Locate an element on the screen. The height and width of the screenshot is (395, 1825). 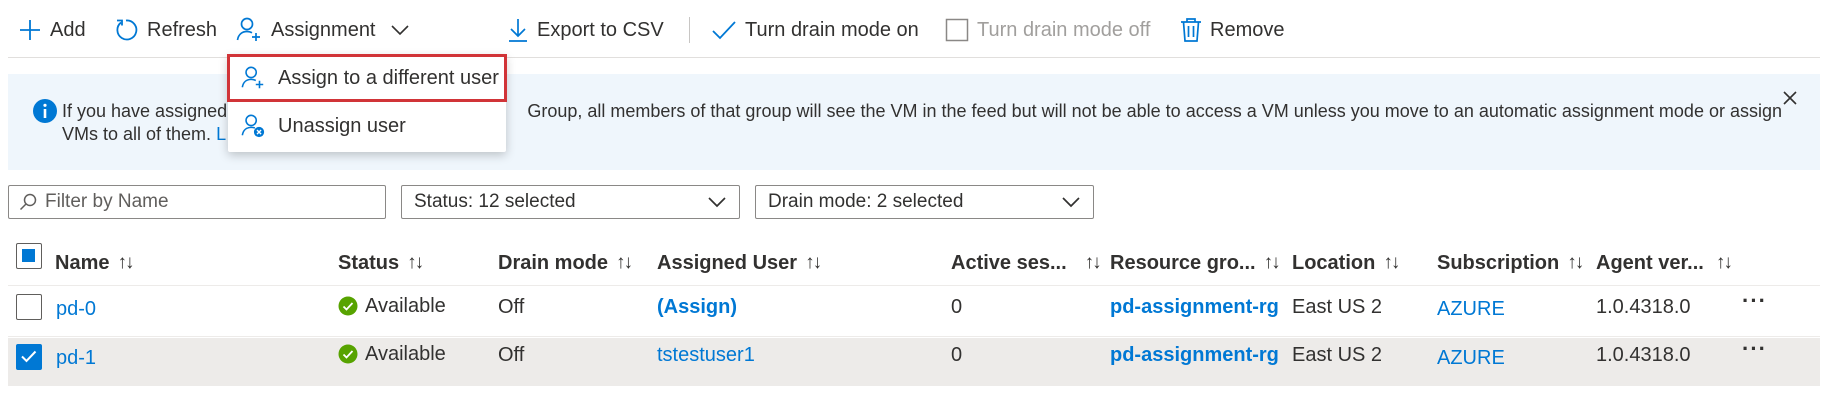
add-button: Add is located at coordinates (52, 30).